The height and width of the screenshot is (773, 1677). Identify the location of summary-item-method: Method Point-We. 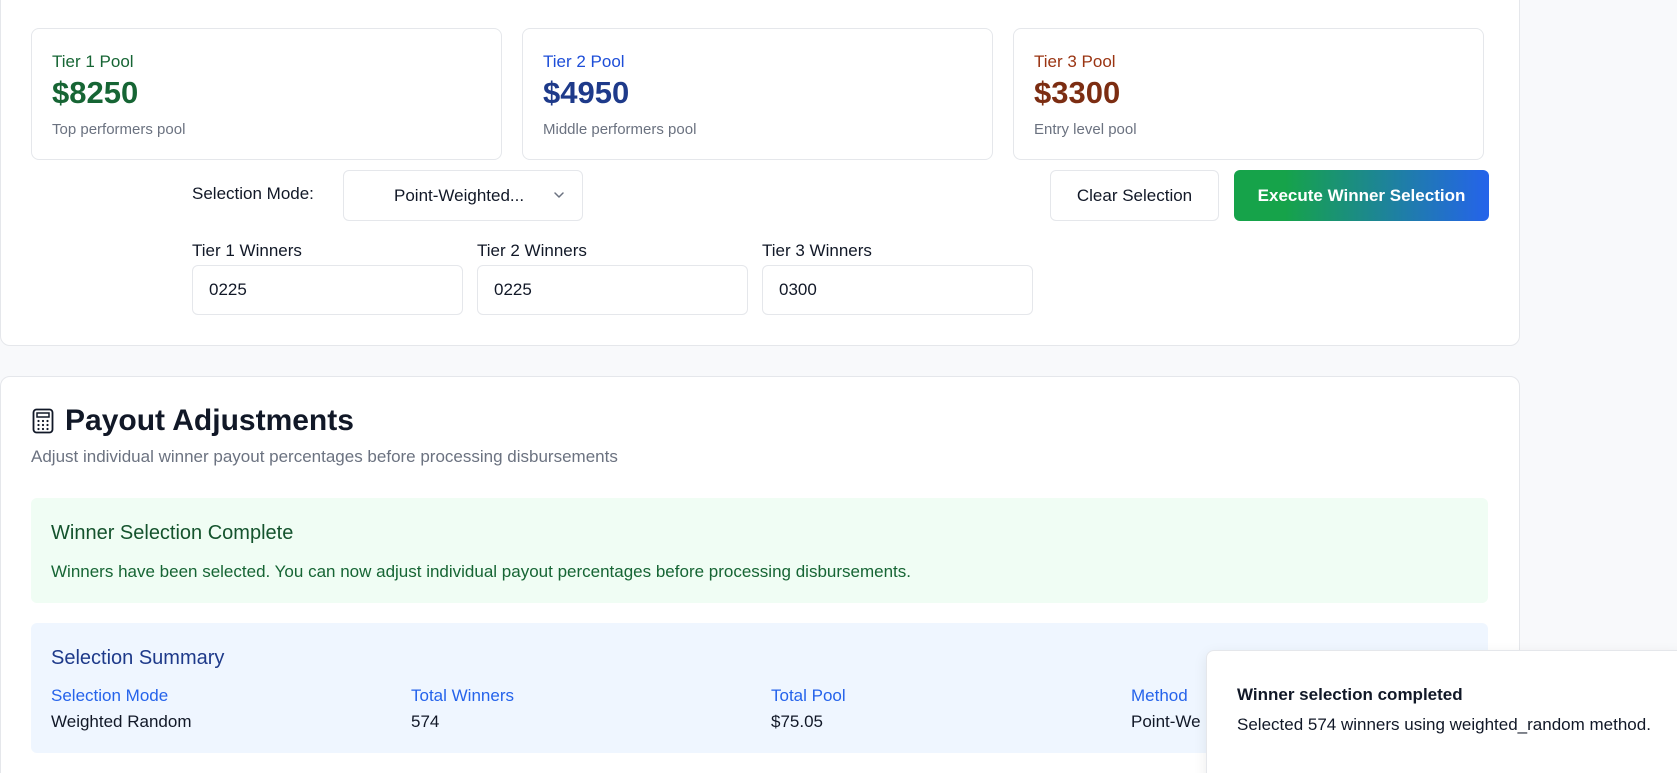
(1166, 709).